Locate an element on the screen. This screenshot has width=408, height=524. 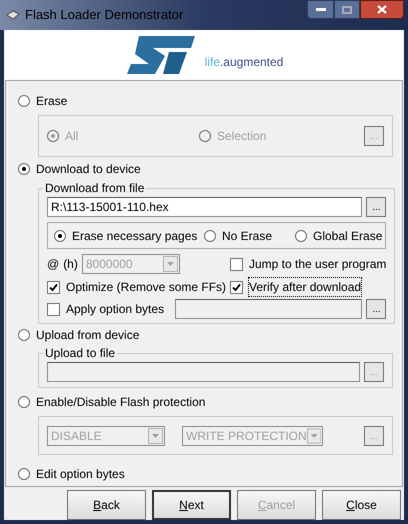
maximize-icon is located at coordinates (347, 10).